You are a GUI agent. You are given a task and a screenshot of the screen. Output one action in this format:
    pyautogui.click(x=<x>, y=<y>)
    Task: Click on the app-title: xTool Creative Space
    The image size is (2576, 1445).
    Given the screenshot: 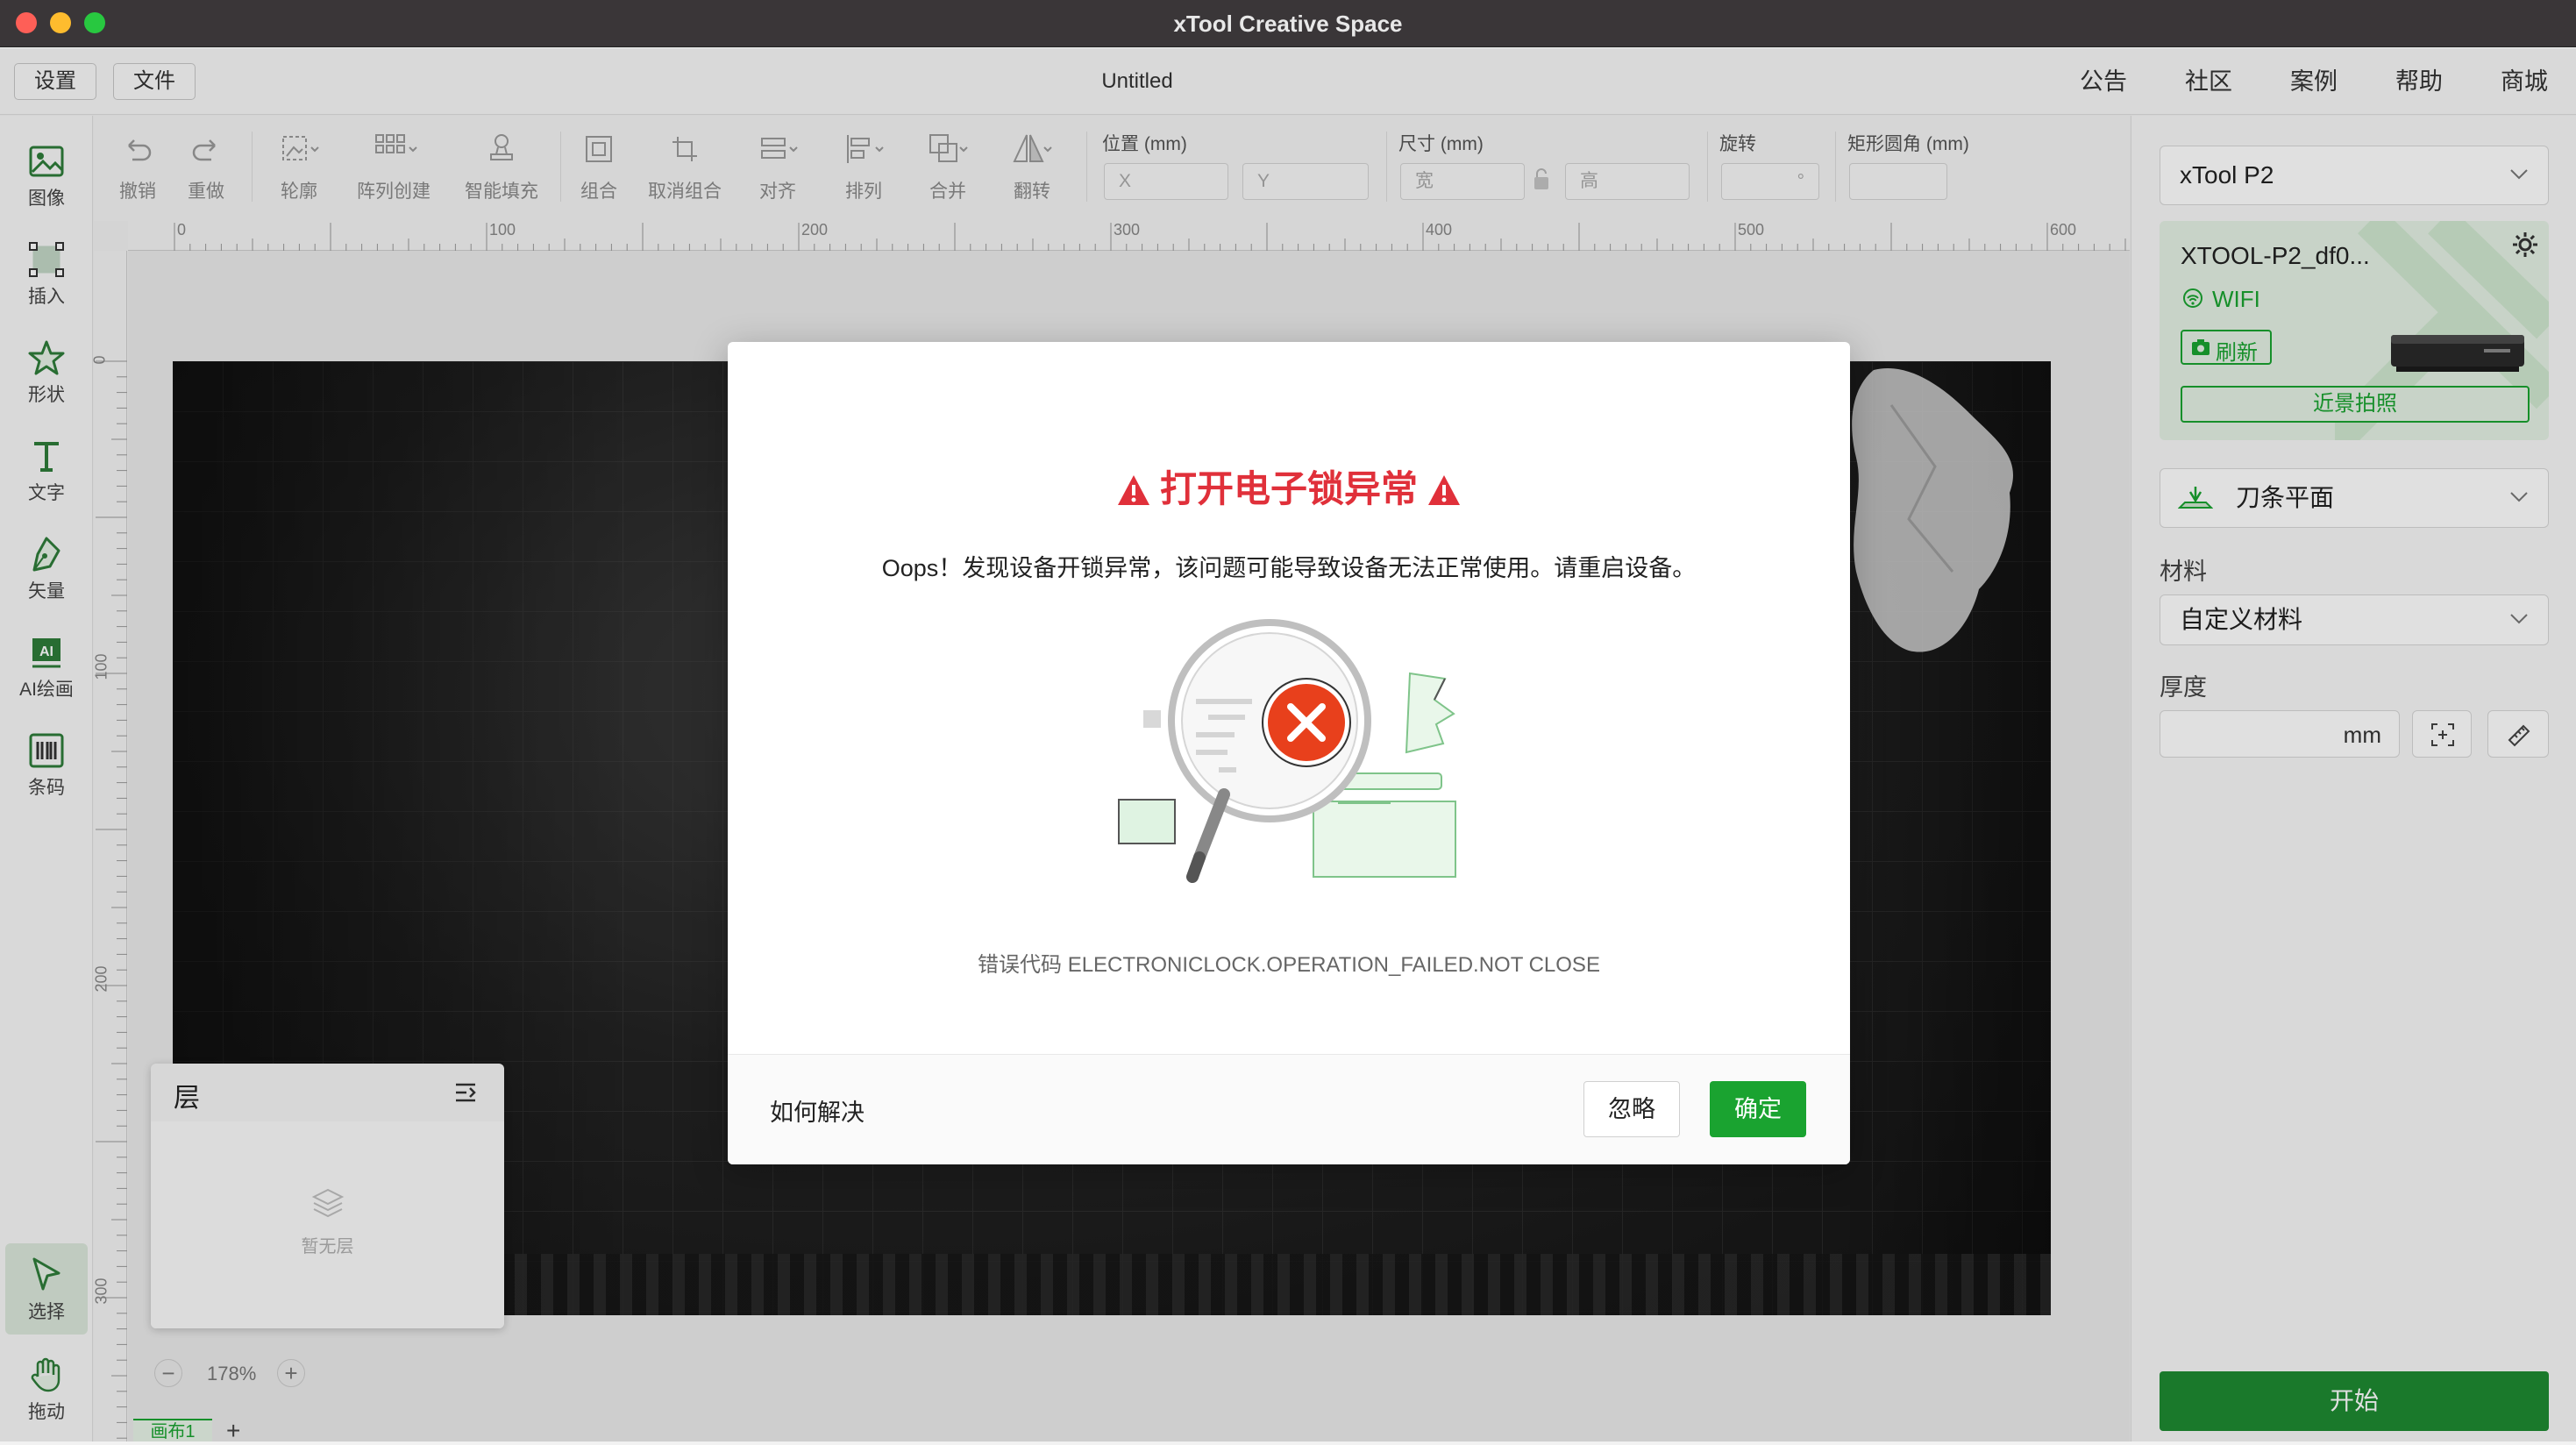 What is the action you would take?
    pyautogui.click(x=1288, y=24)
    